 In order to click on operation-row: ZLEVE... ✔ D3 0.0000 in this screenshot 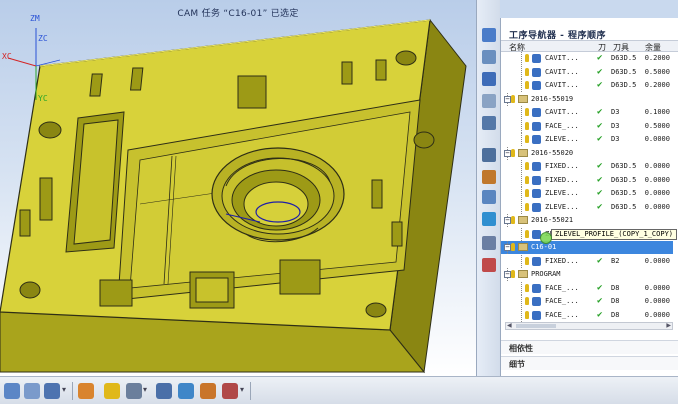, I will do `click(587, 139)`.